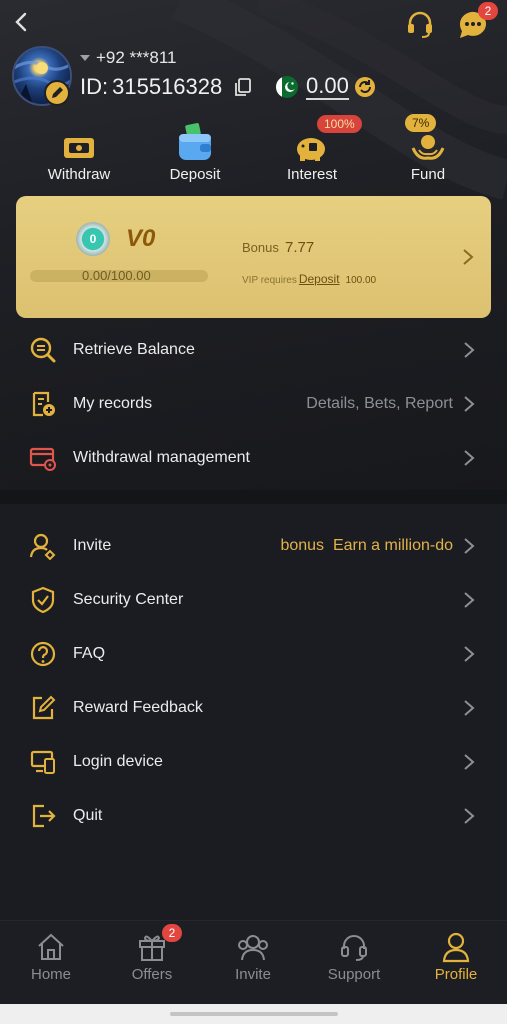 The width and height of the screenshot is (507, 1024). Describe the element at coordinates (477, 21) in the screenshot. I see `messages-button: 2` at that location.